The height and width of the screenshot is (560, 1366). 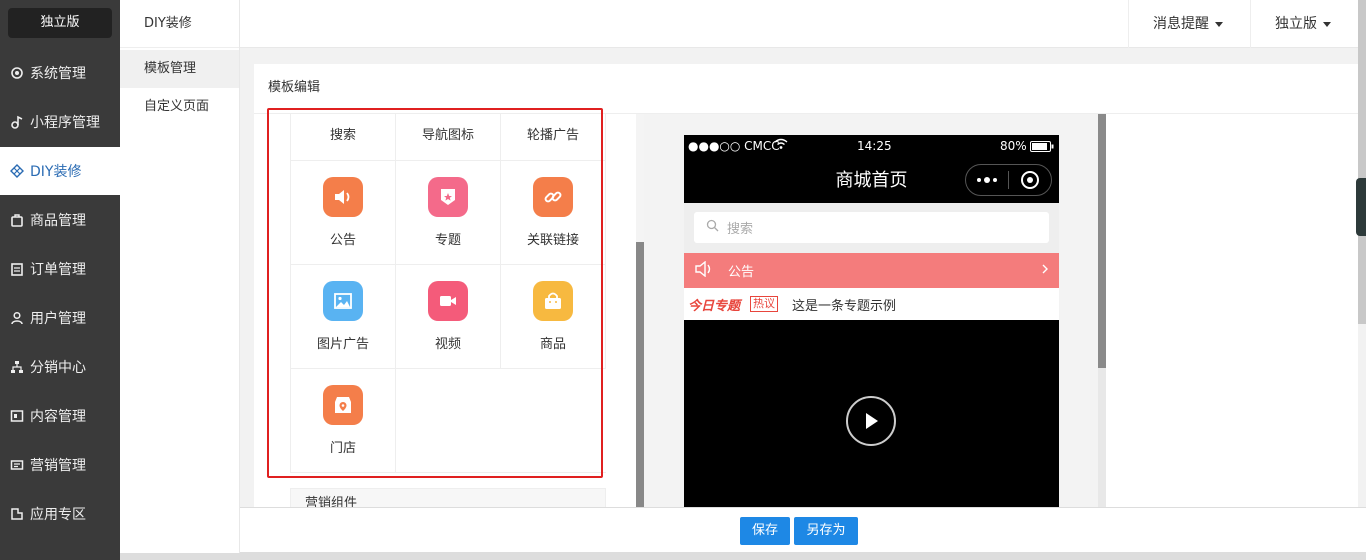 What do you see at coordinates (552, 344) in the screenshot?
I see `component-label: 商品` at bounding box center [552, 344].